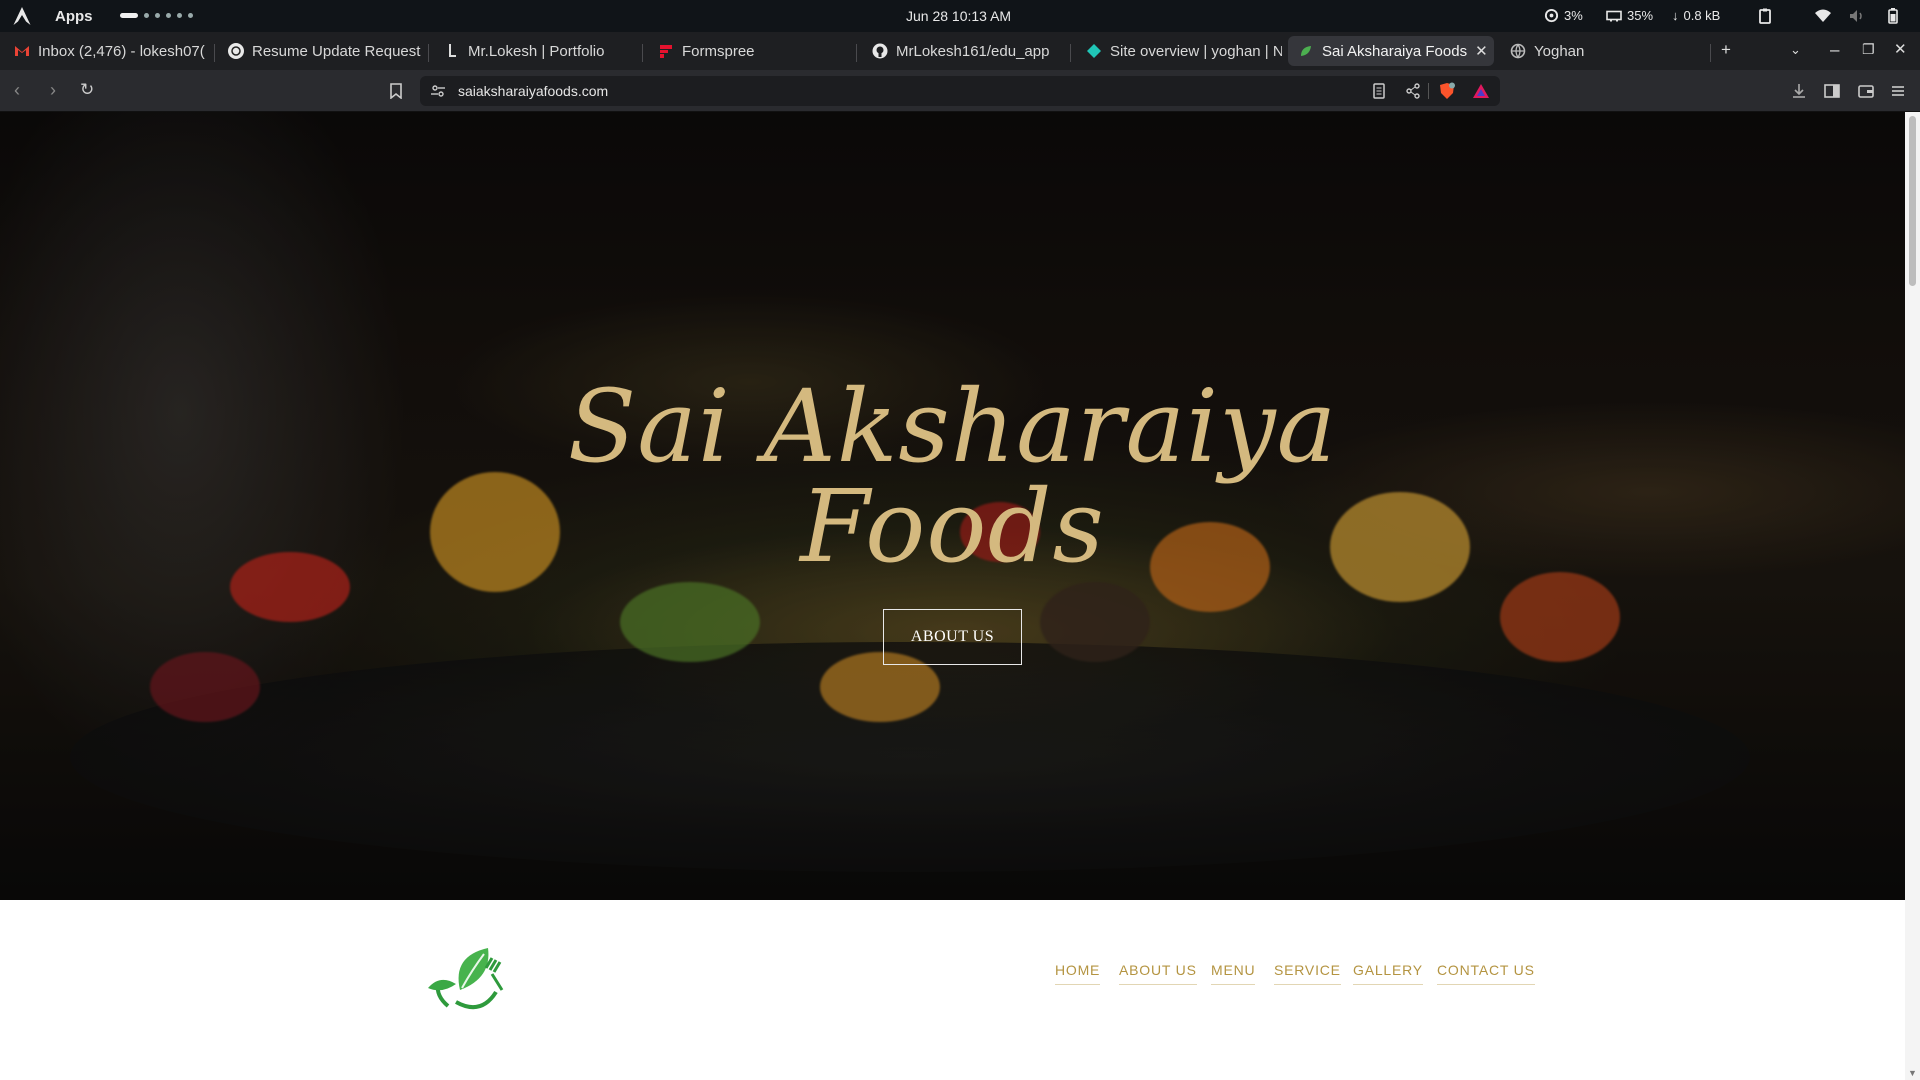 This screenshot has height=1080, width=1920. I want to click on nav-menu: MENU, so click(1233, 973).